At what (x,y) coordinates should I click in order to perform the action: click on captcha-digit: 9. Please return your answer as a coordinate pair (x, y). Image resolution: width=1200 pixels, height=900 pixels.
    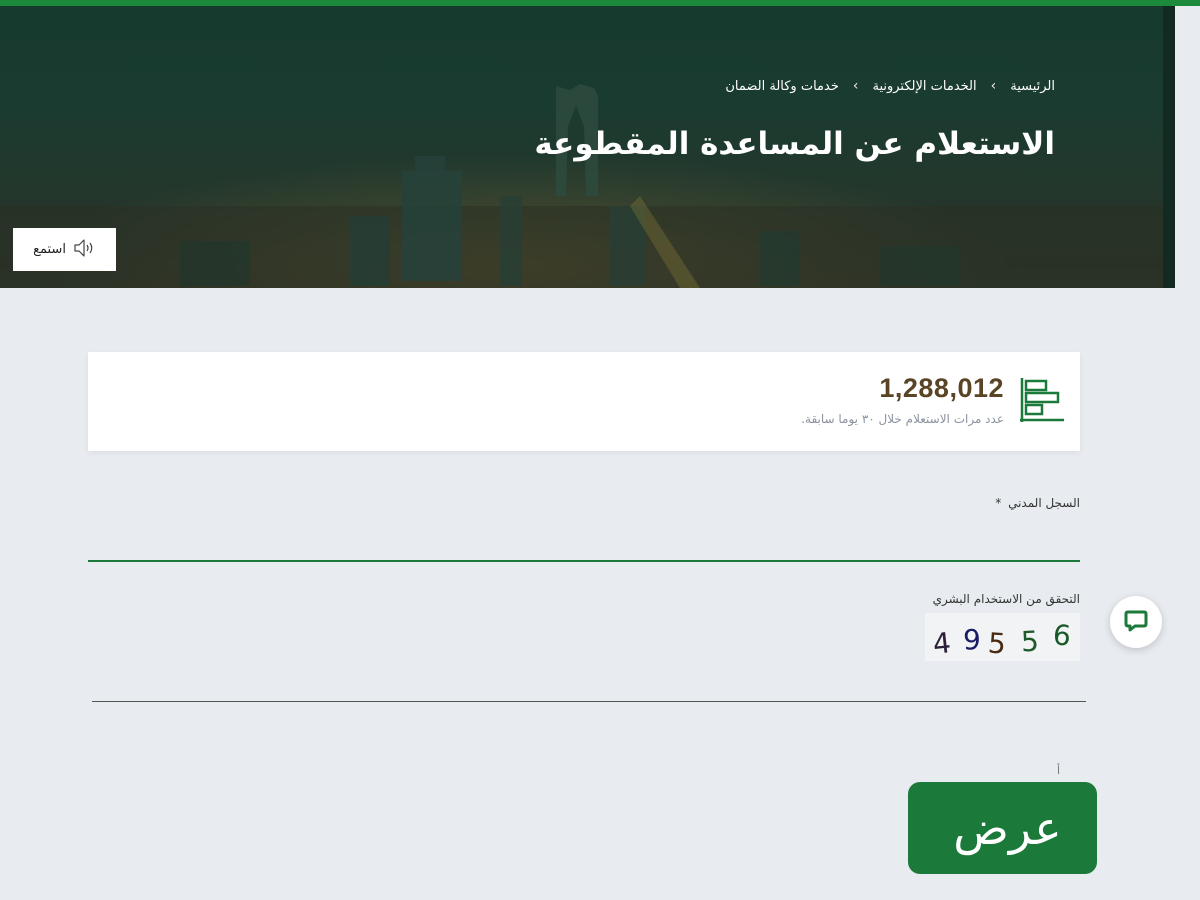
    Looking at the image, I should click on (972, 639).